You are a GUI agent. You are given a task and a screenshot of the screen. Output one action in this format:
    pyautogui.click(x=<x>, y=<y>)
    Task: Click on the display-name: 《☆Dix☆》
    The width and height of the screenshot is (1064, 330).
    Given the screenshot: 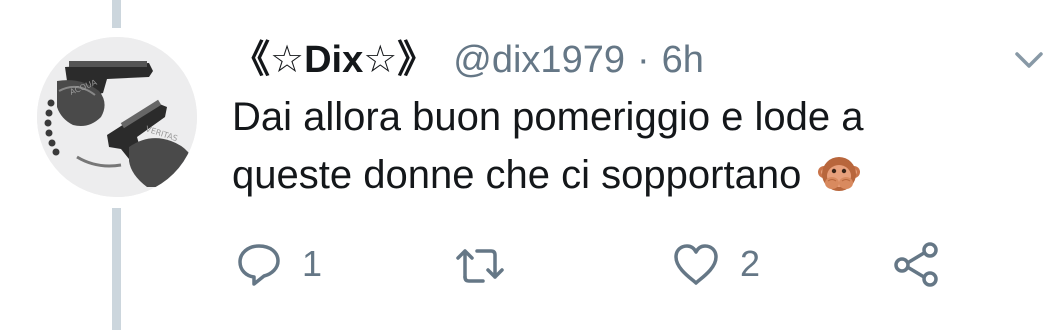 What is the action you would take?
    pyautogui.click(x=333, y=60)
    